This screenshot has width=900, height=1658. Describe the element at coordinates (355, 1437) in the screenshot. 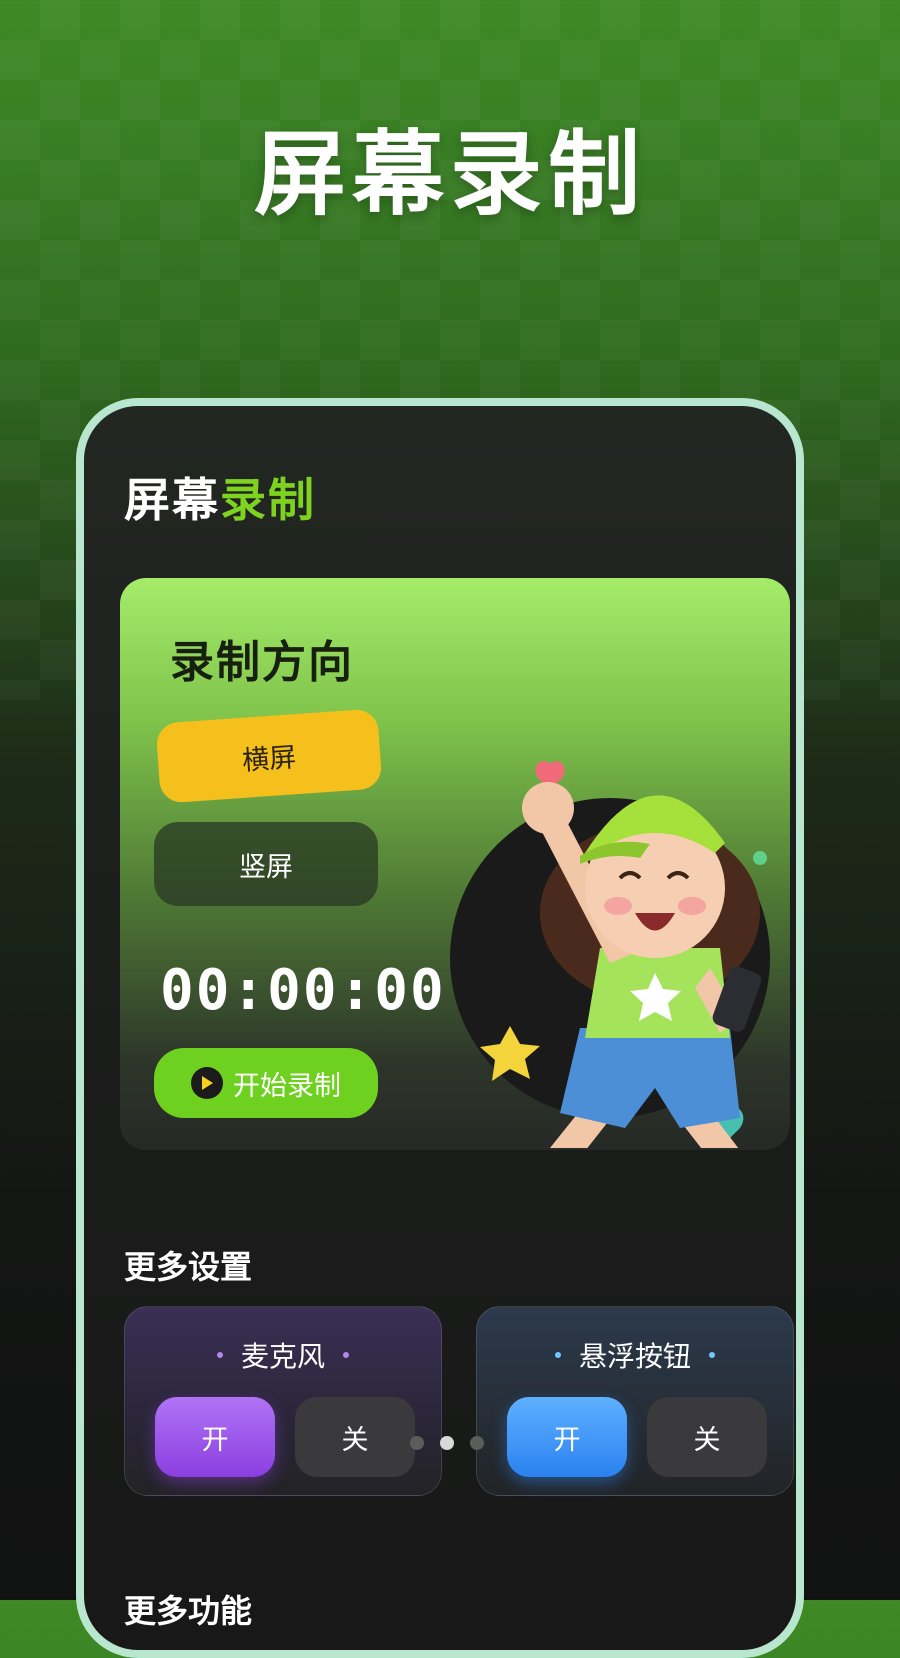

I see `microphone-off-button: 关` at that location.